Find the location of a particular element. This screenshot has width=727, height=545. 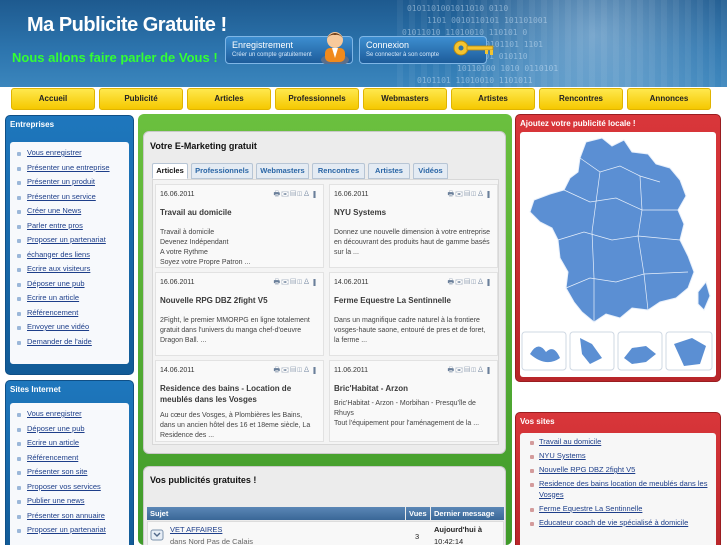

site-link: Nouvelle RPG DBZ 2fight V5 is located at coordinates (618, 470).